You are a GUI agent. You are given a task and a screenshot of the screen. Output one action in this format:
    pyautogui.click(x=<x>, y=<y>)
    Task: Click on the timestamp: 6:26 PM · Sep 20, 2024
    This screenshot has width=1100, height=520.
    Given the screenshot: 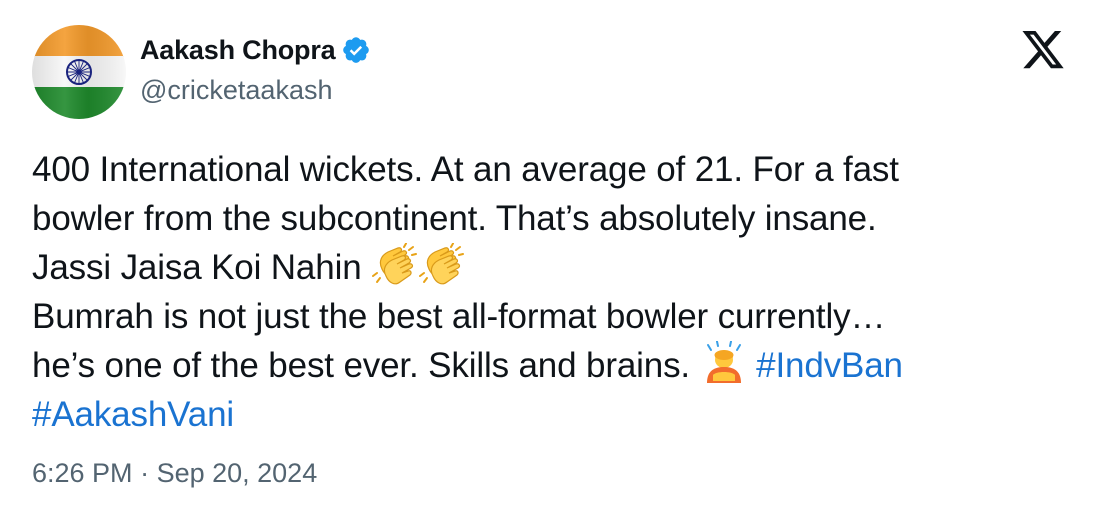 What is the action you would take?
    pyautogui.click(x=174, y=473)
    